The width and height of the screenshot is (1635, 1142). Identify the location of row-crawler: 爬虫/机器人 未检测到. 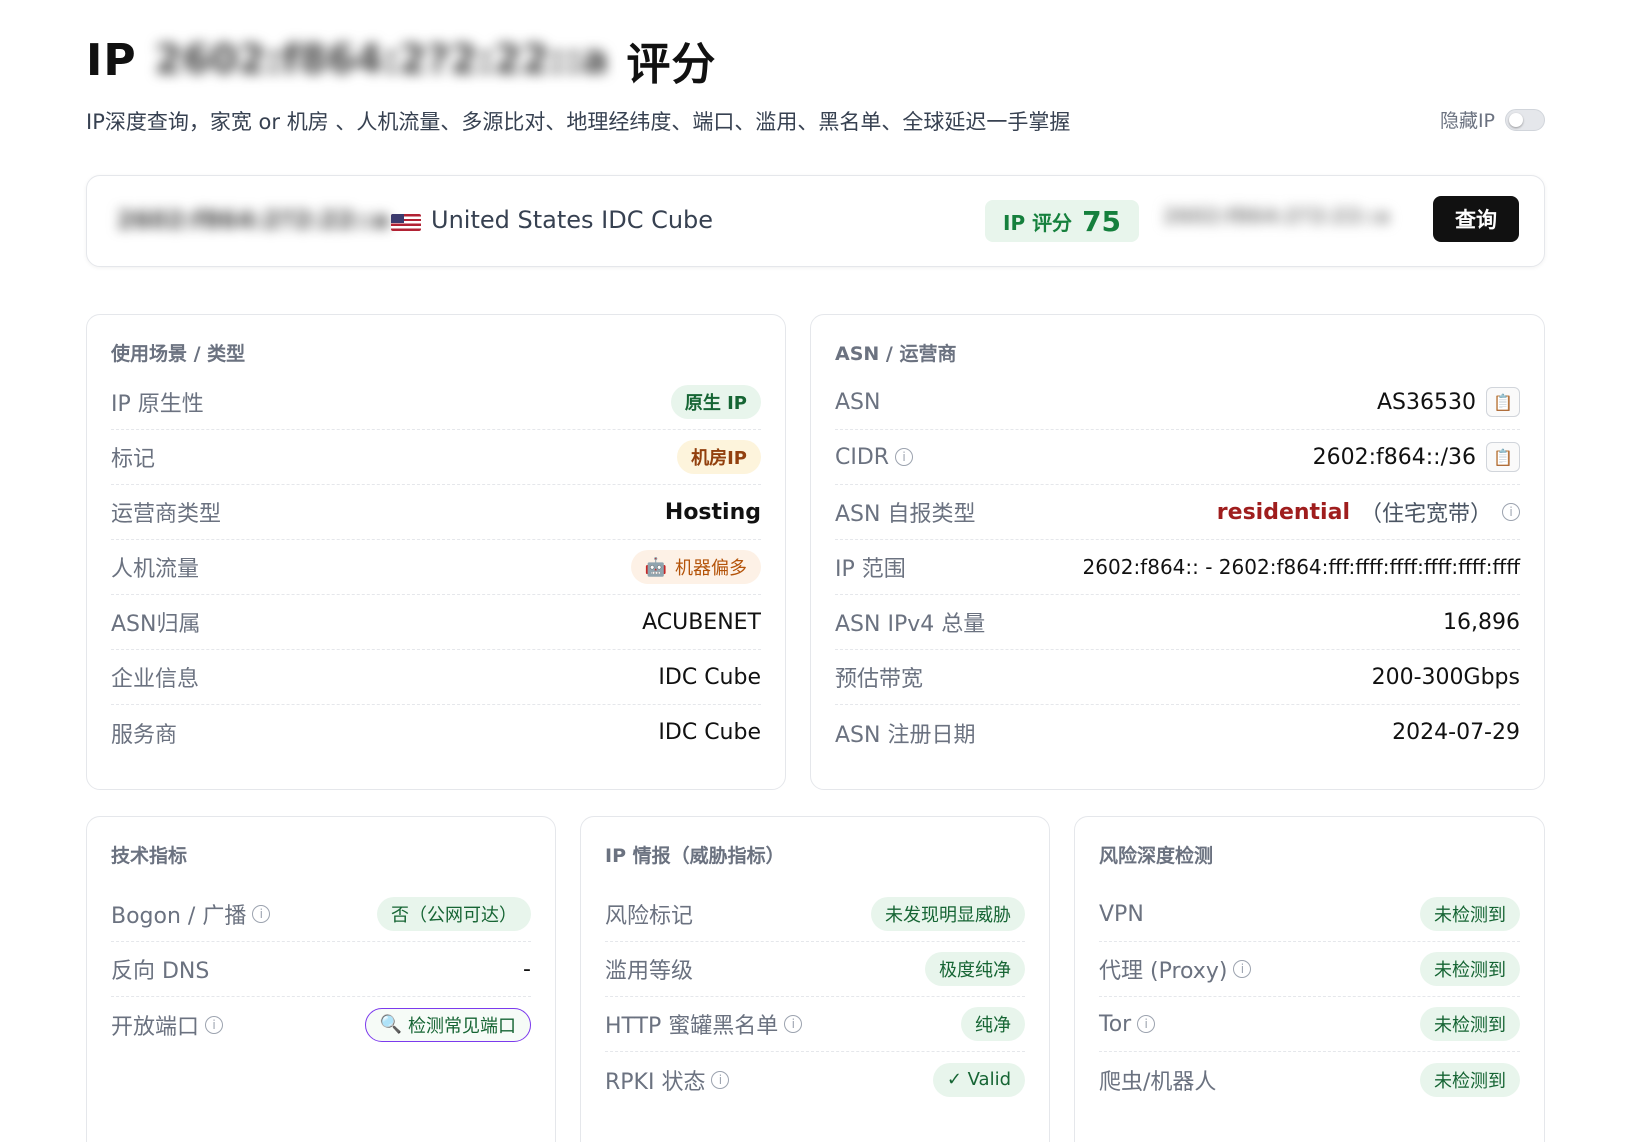
(1309, 1079).